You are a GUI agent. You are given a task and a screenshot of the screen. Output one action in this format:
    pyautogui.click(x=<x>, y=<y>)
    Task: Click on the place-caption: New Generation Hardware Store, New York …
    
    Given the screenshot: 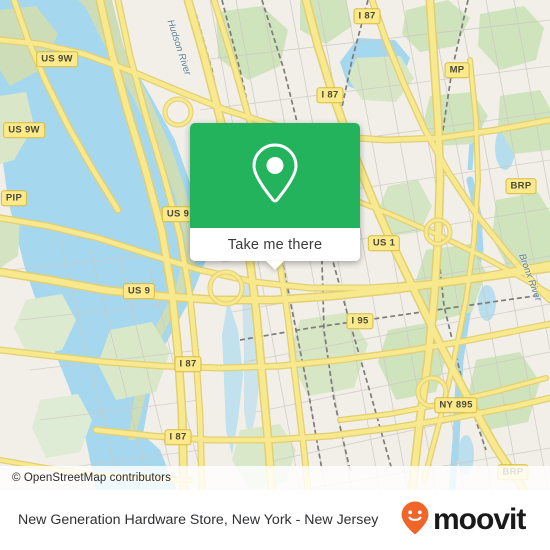 What is the action you would take?
    pyautogui.click(x=198, y=520)
    